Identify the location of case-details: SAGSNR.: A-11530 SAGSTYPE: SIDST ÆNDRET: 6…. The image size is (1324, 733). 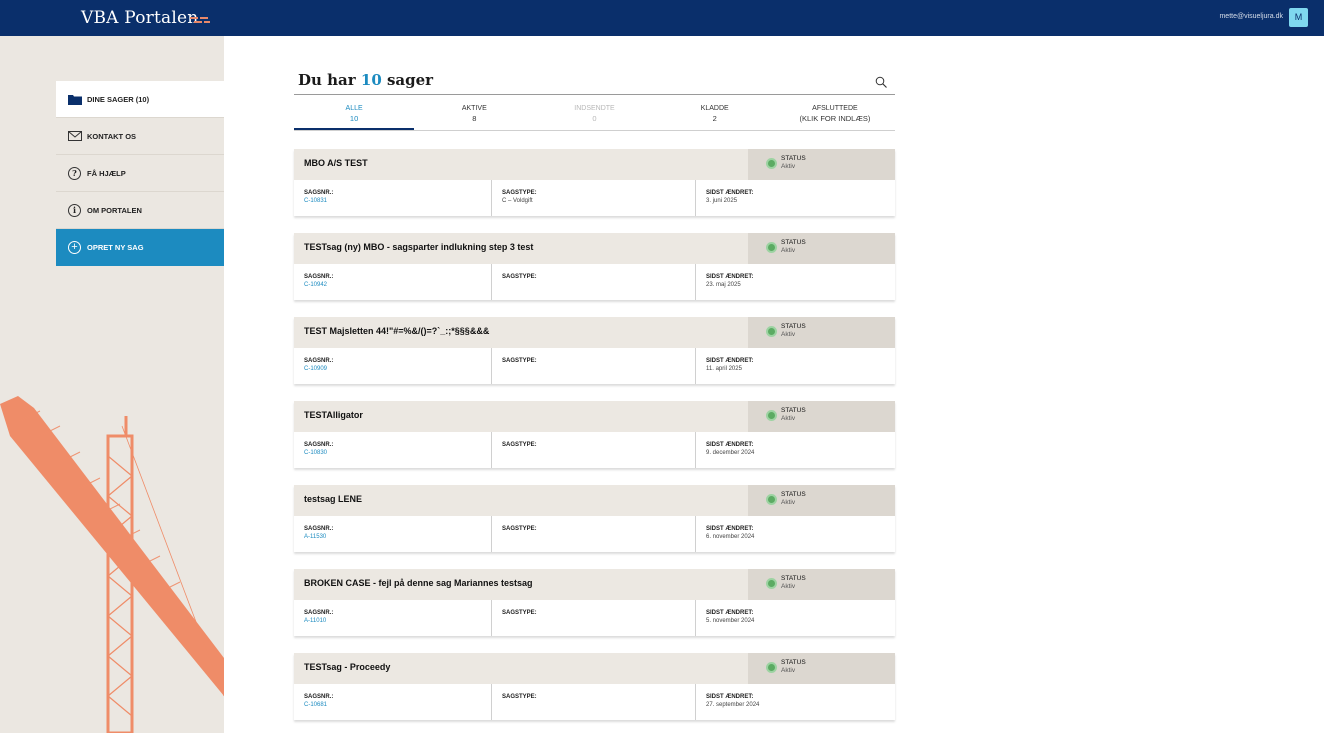
(594, 534).